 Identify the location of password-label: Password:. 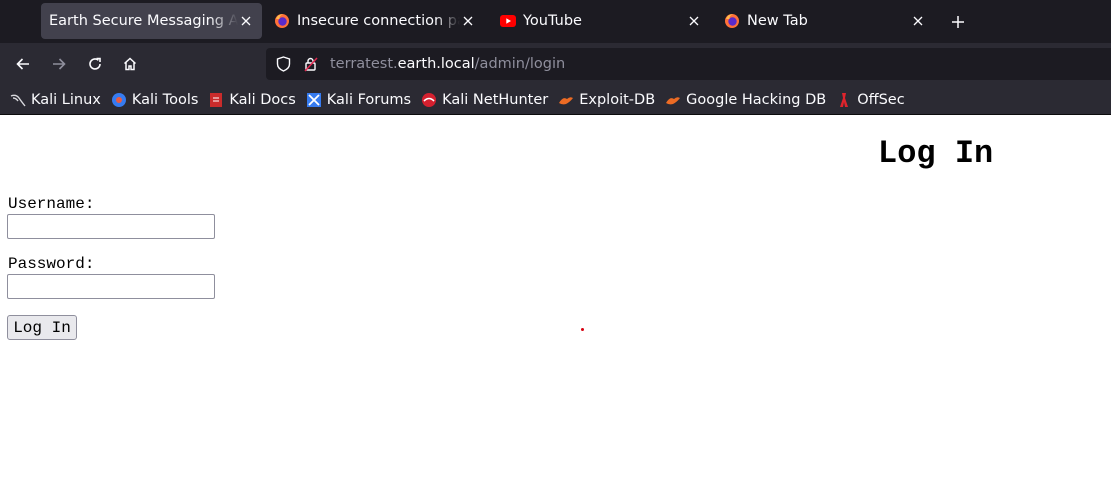
(51, 264).